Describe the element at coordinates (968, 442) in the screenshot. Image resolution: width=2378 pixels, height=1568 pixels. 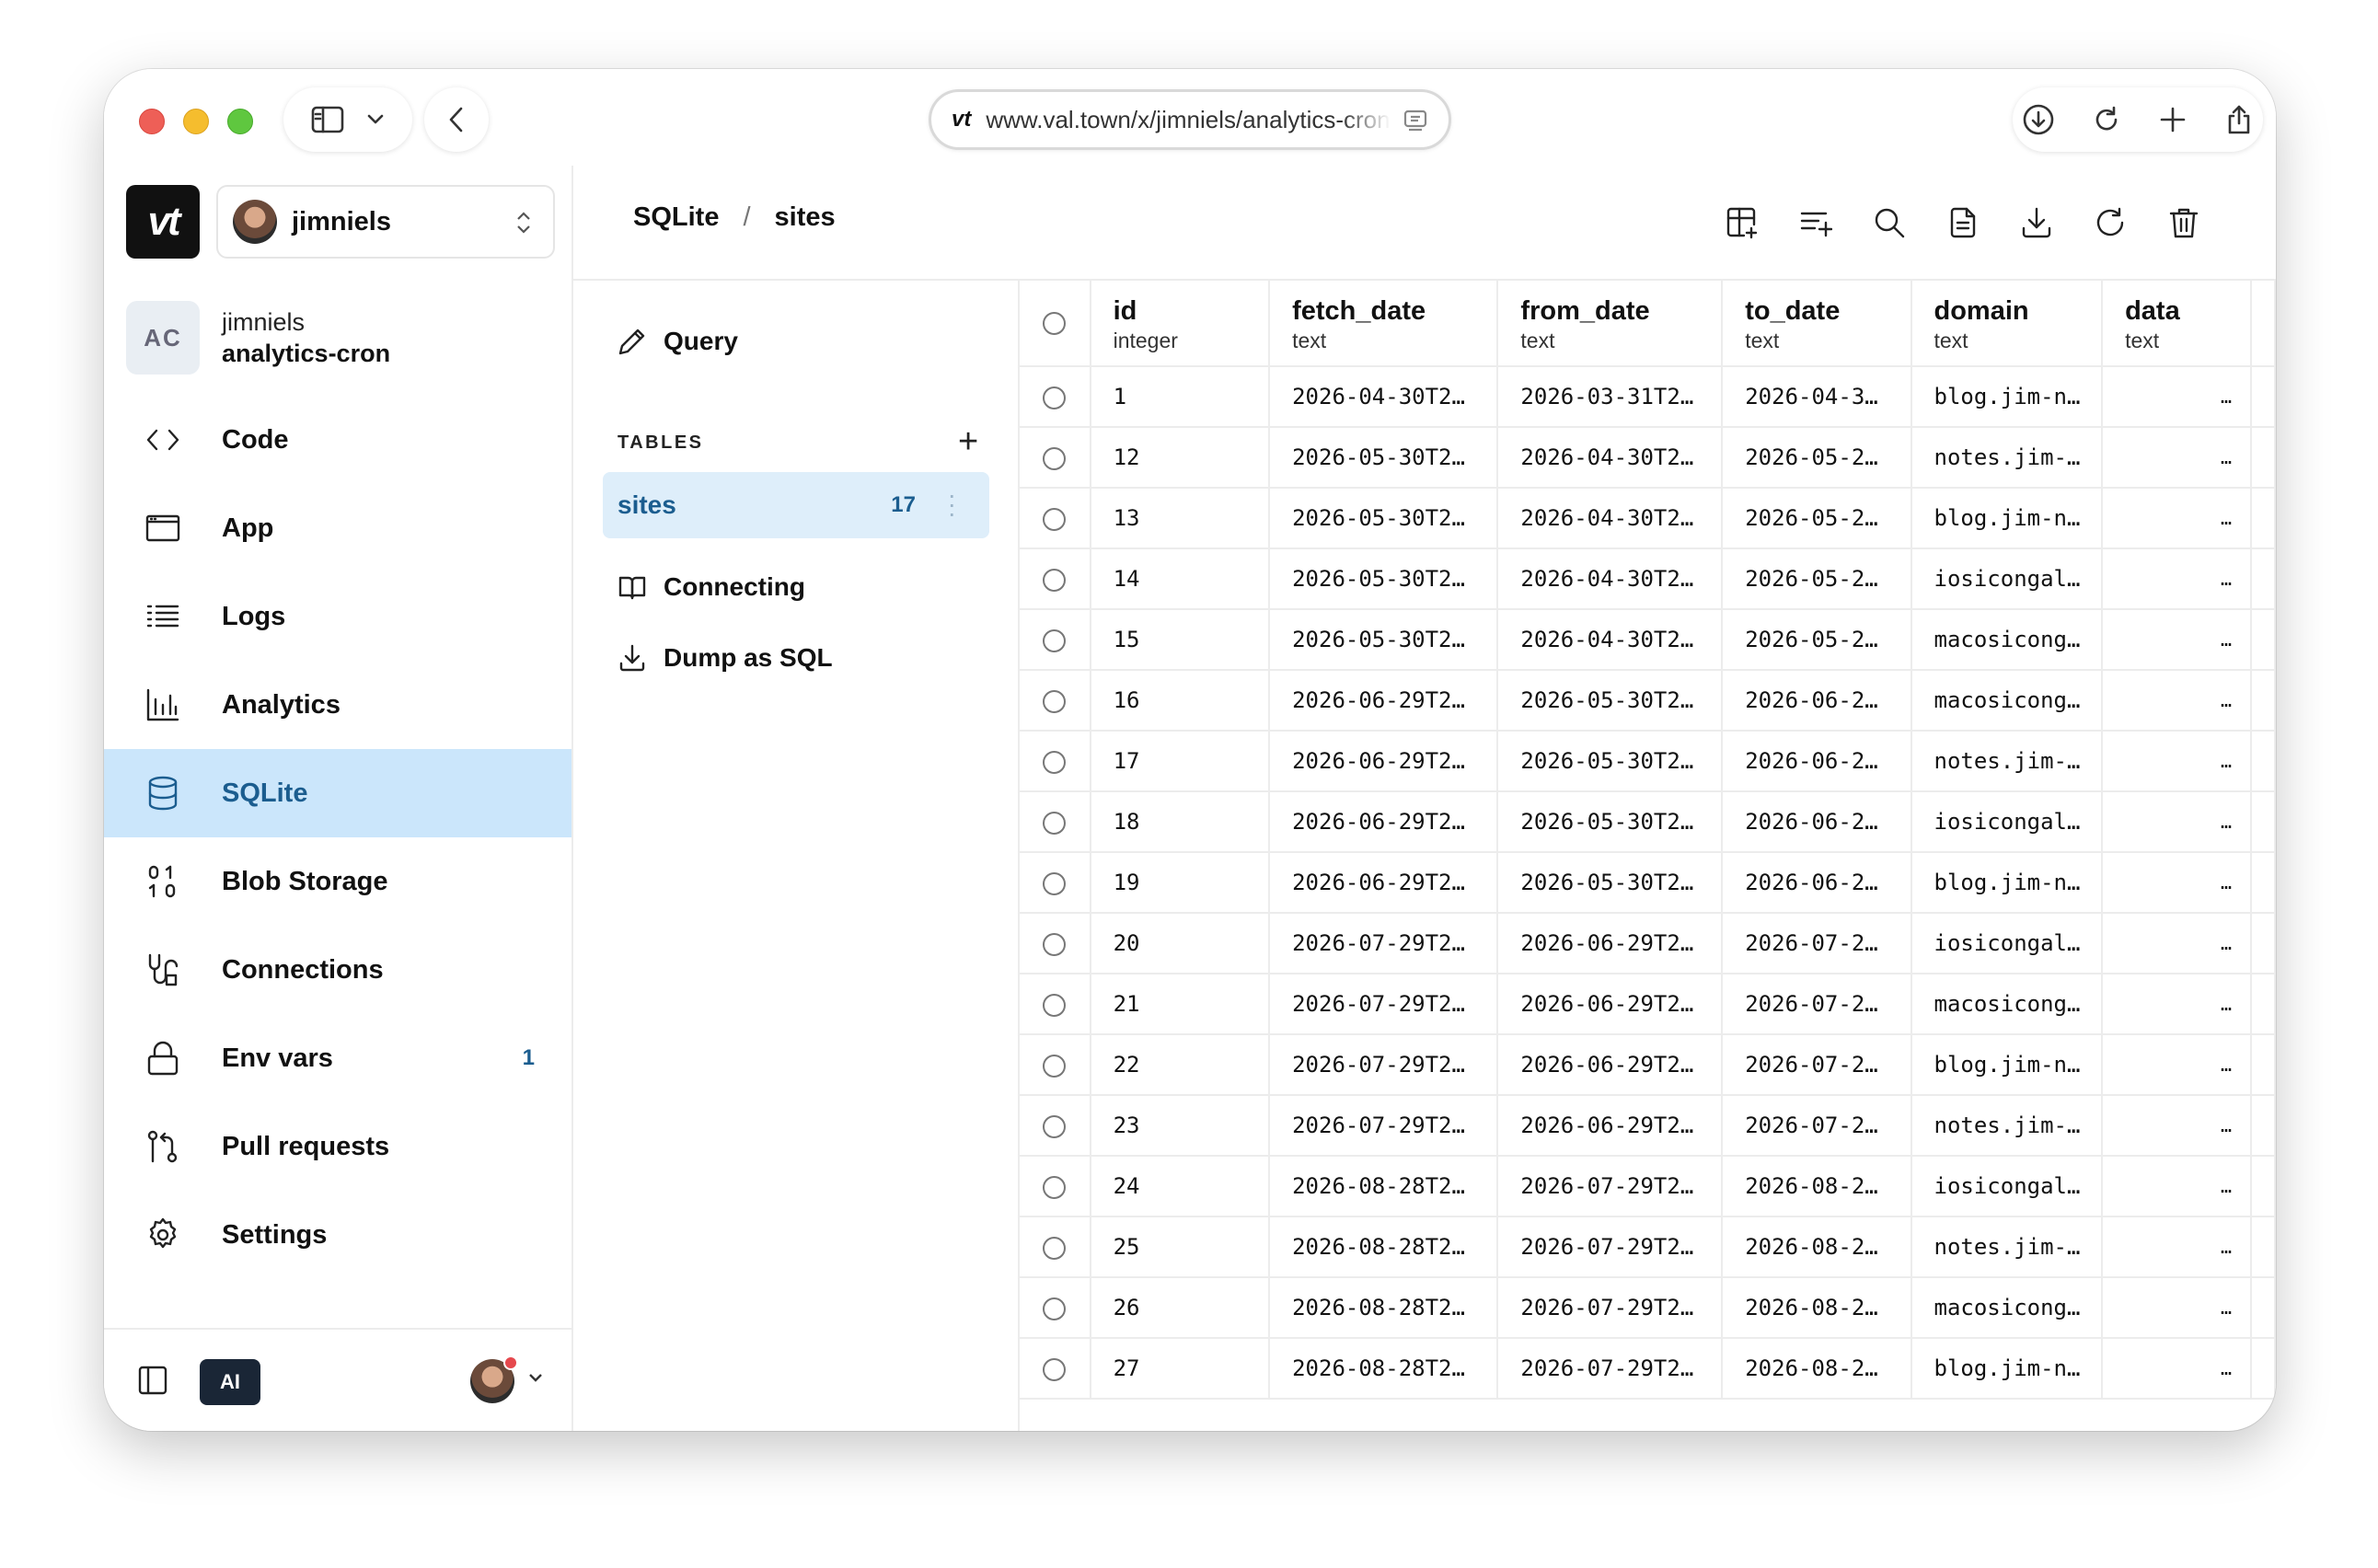
I see `add-table-button: +` at that location.